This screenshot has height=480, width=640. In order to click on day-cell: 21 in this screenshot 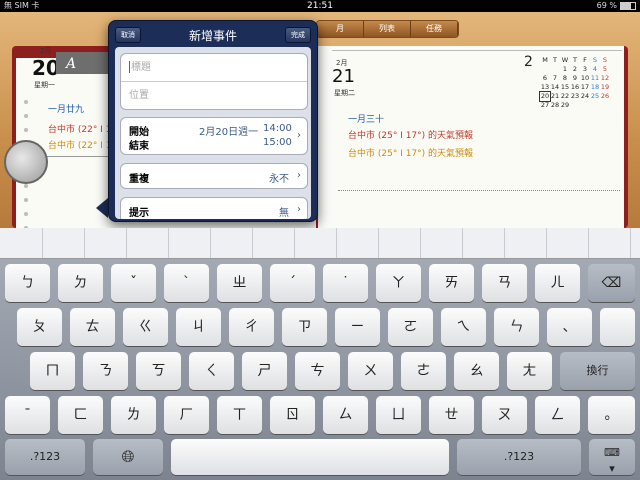, I will do `click(555, 96)`.